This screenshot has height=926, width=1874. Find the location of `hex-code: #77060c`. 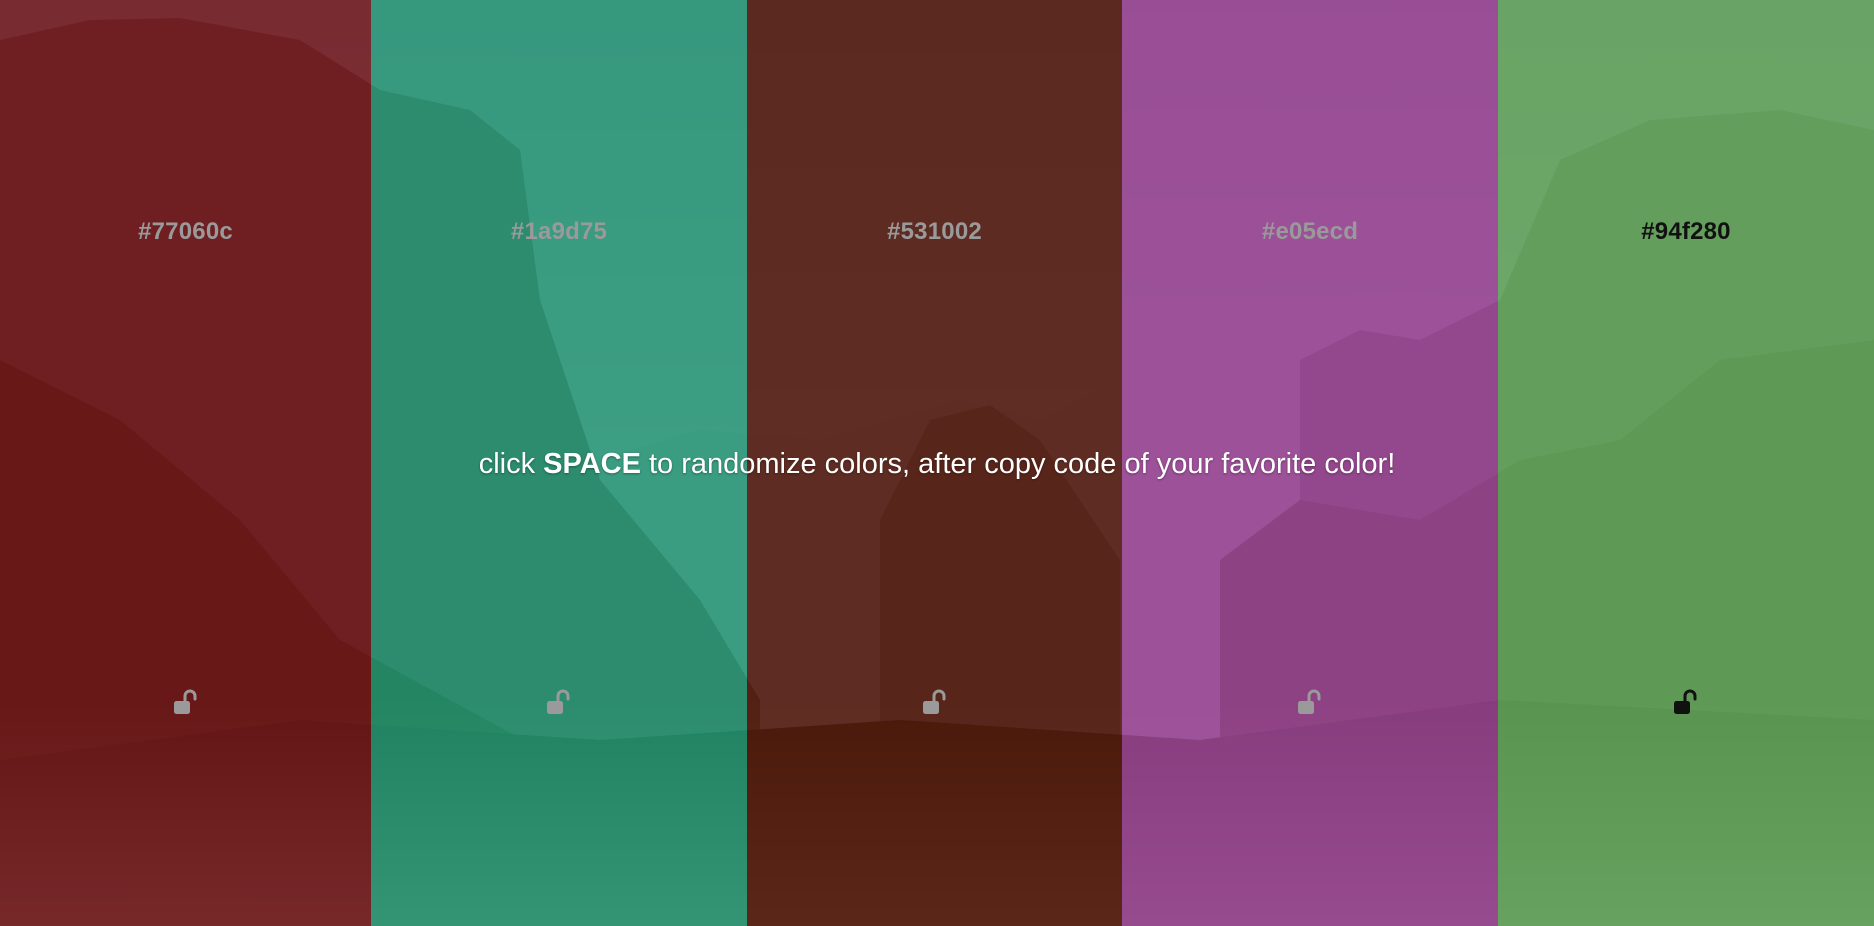

hex-code: #77060c is located at coordinates (185, 232).